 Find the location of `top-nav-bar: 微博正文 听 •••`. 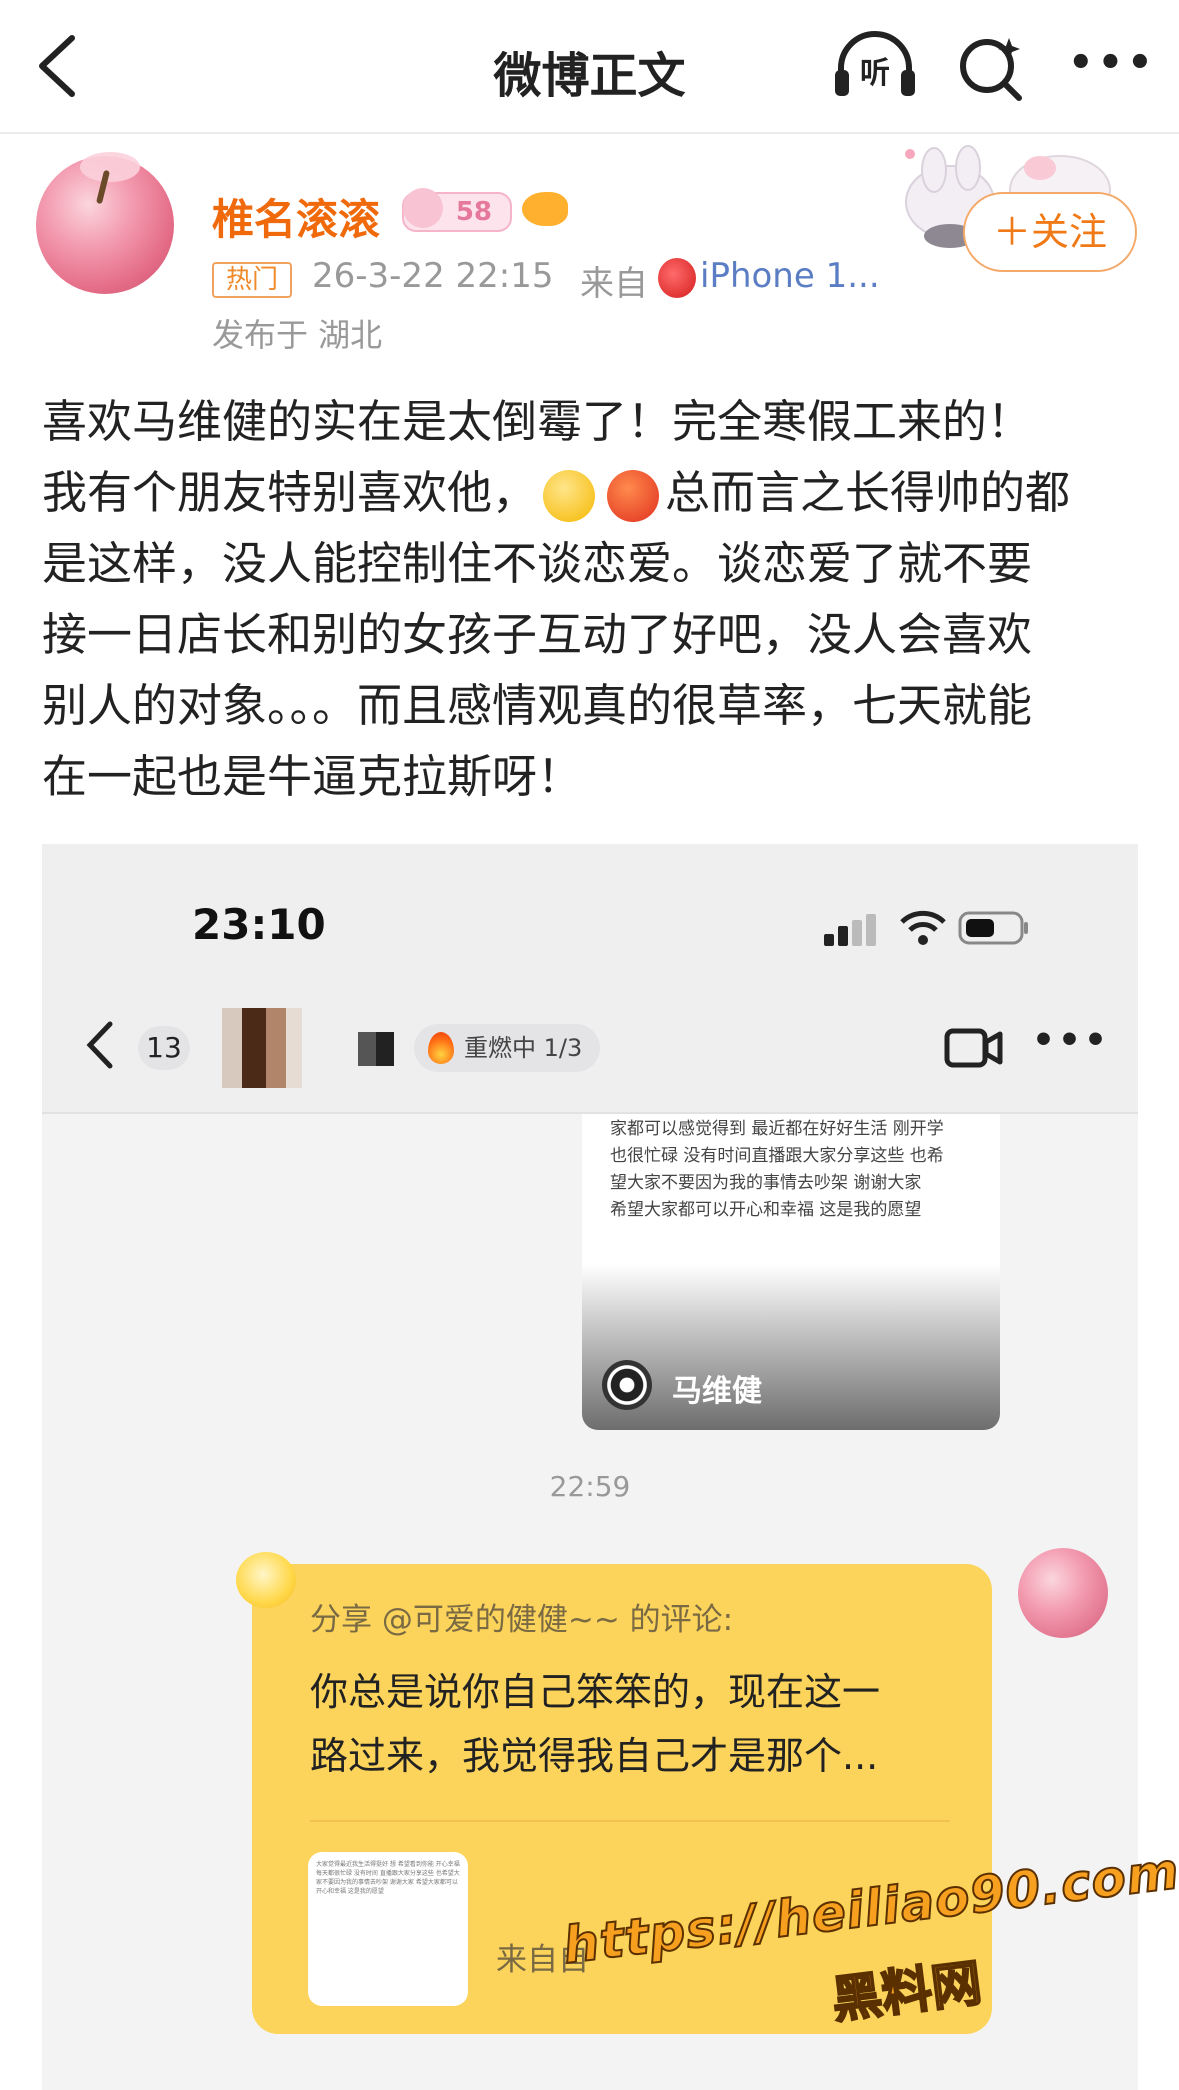

top-nav-bar: 微博正文 听 ••• is located at coordinates (589, 67).